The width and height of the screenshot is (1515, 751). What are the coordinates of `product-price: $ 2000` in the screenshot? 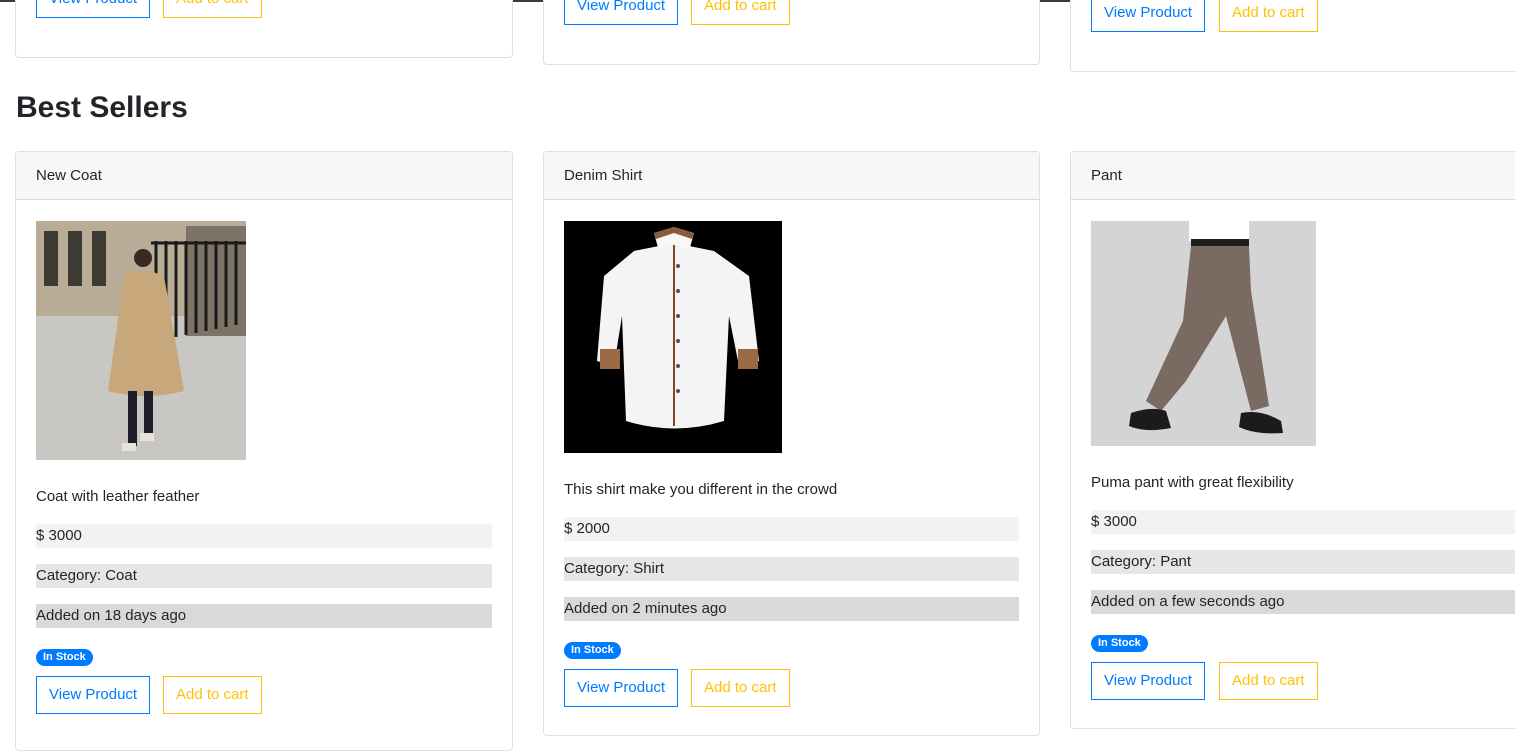 It's located at (791, 529).